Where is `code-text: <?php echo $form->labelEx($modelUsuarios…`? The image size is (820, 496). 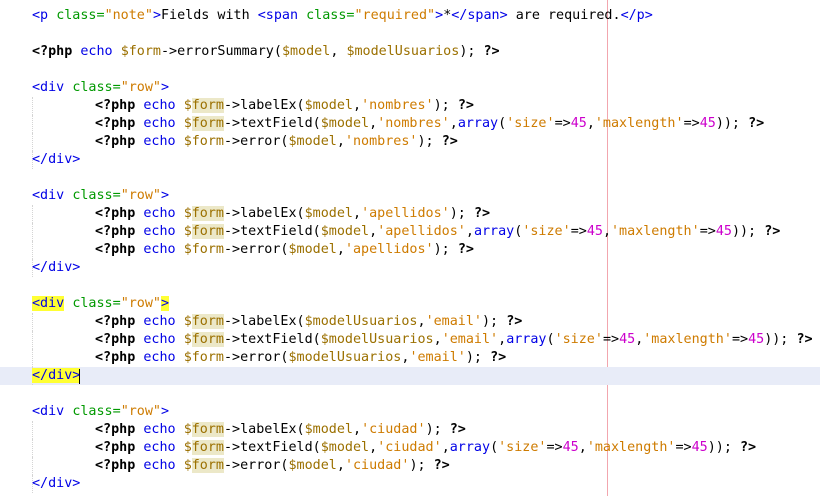
code-text: <?php echo $form->labelEx($modelUsuarios… is located at coordinates (309, 321).